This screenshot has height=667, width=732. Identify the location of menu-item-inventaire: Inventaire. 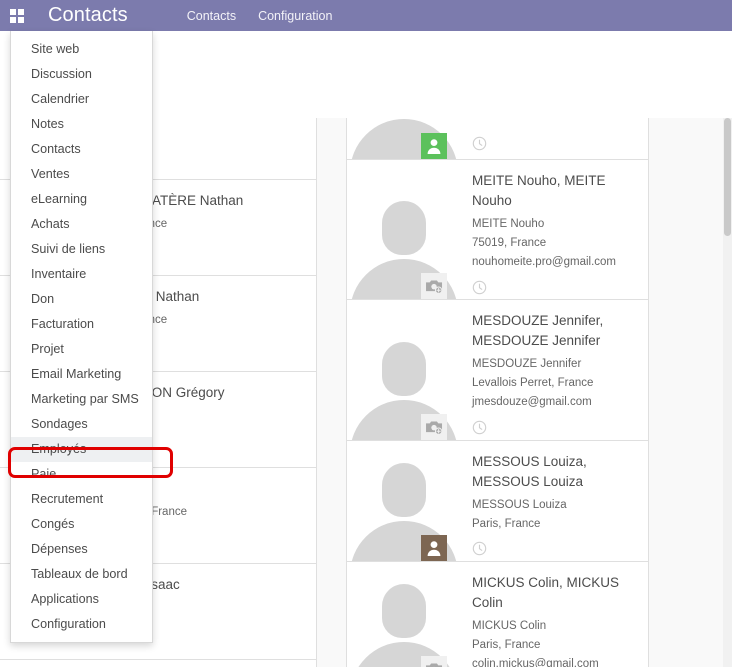
(81, 274).